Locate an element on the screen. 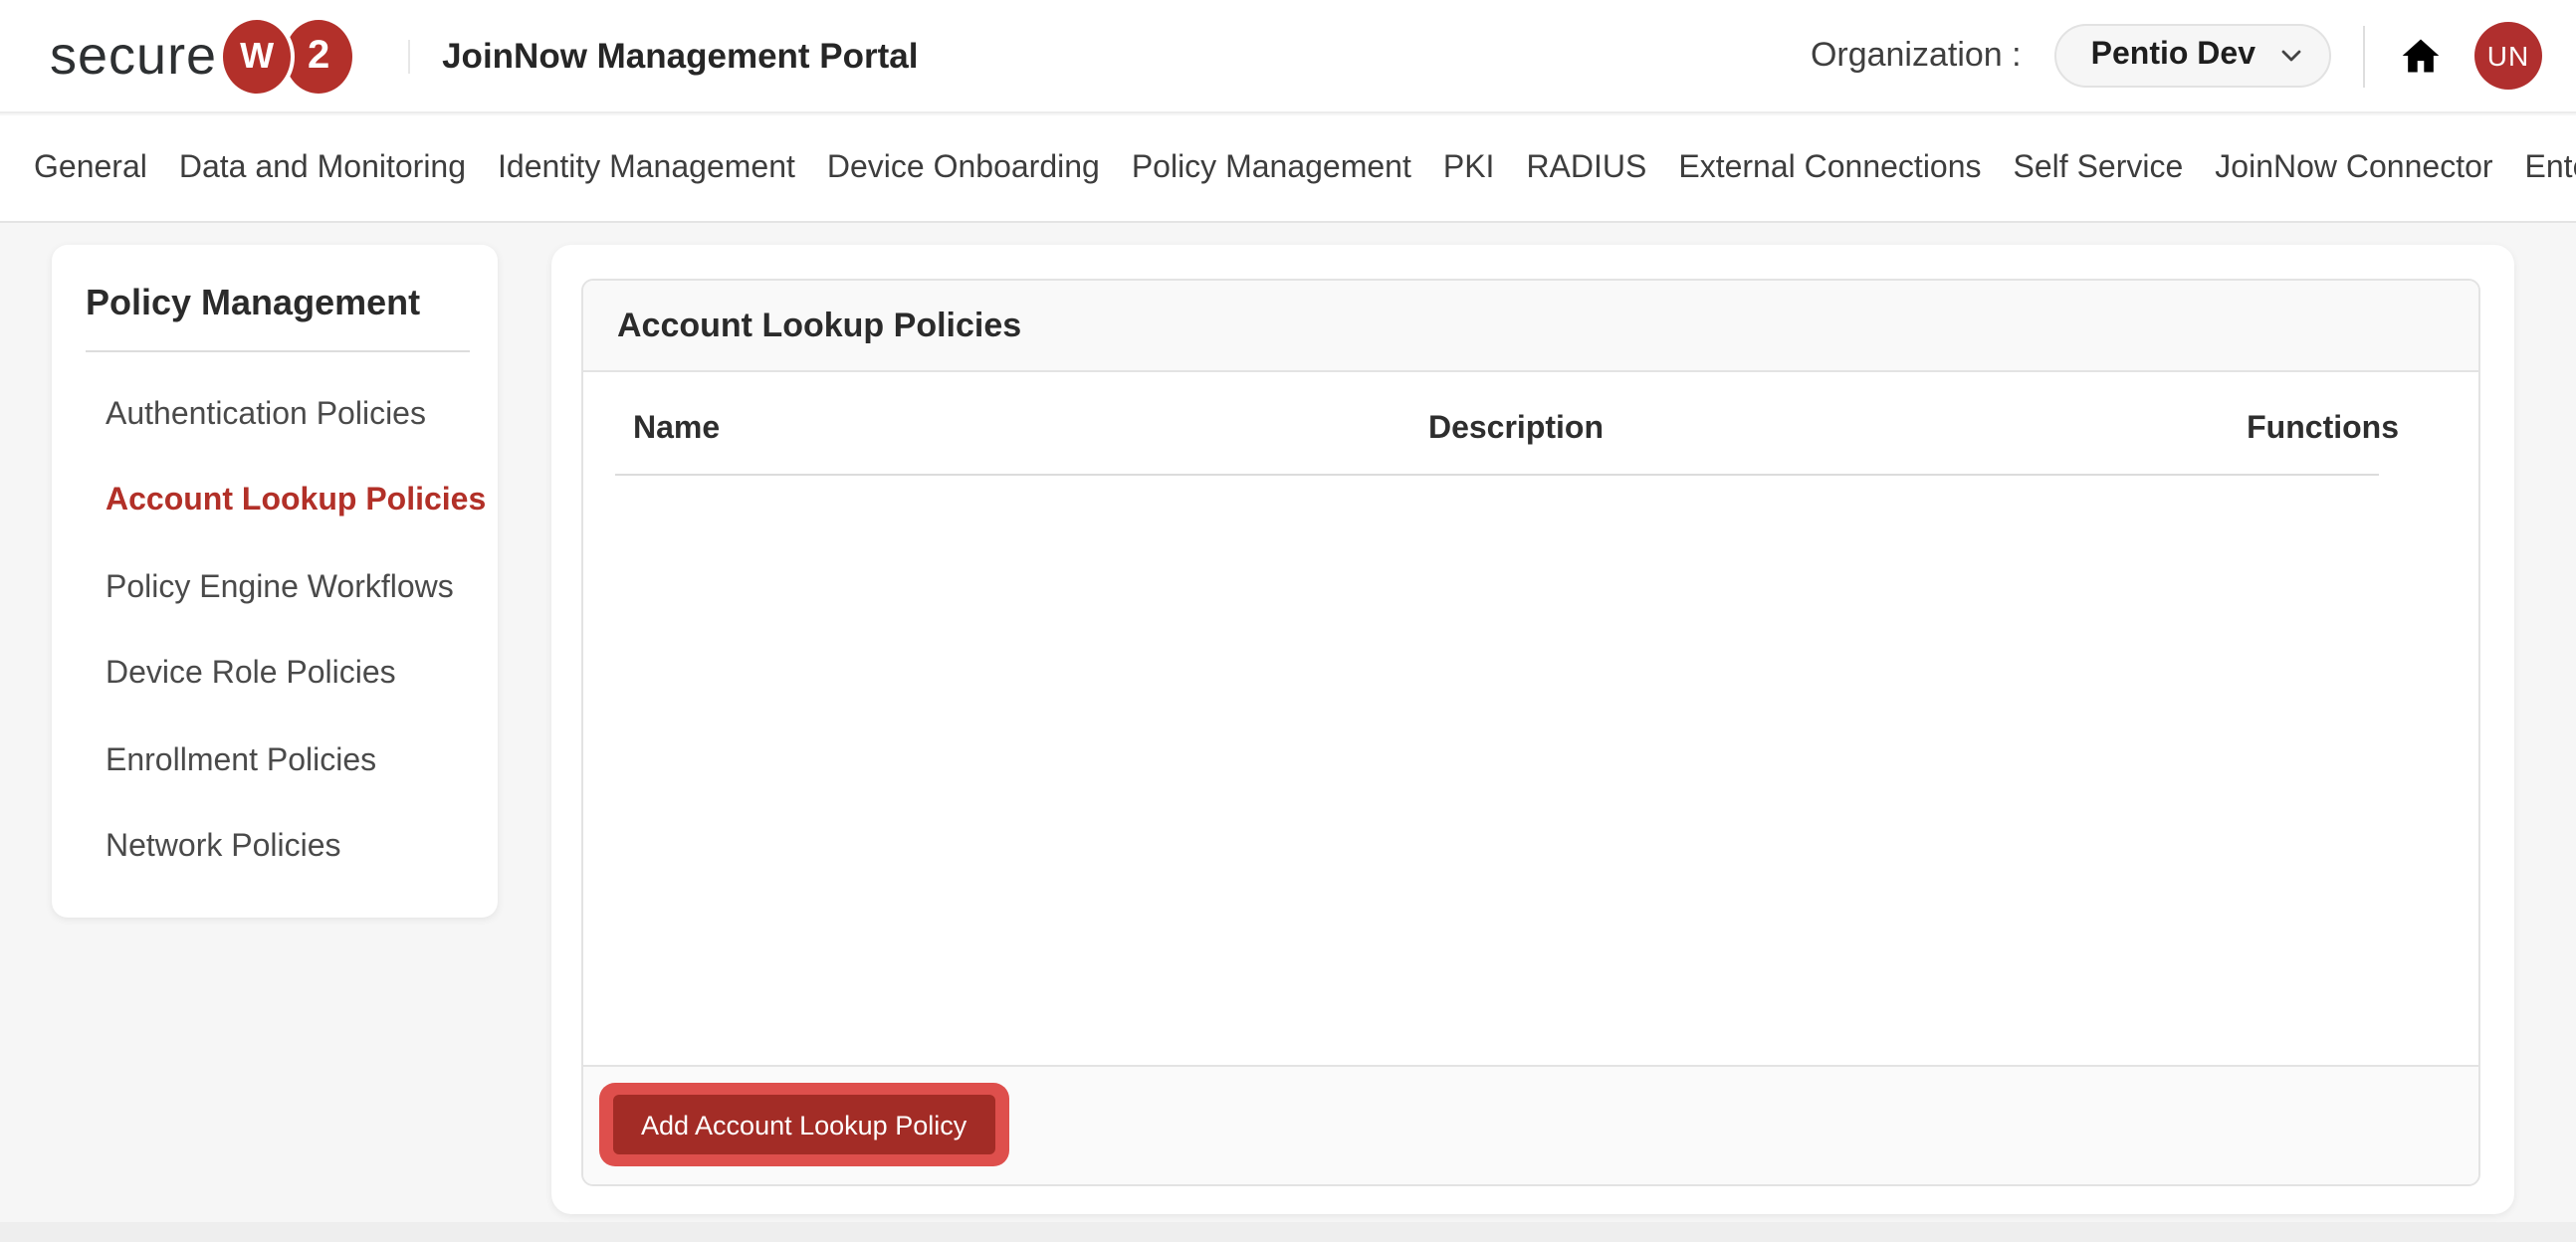 The width and height of the screenshot is (2576, 1242). home-icon is located at coordinates (2421, 56).